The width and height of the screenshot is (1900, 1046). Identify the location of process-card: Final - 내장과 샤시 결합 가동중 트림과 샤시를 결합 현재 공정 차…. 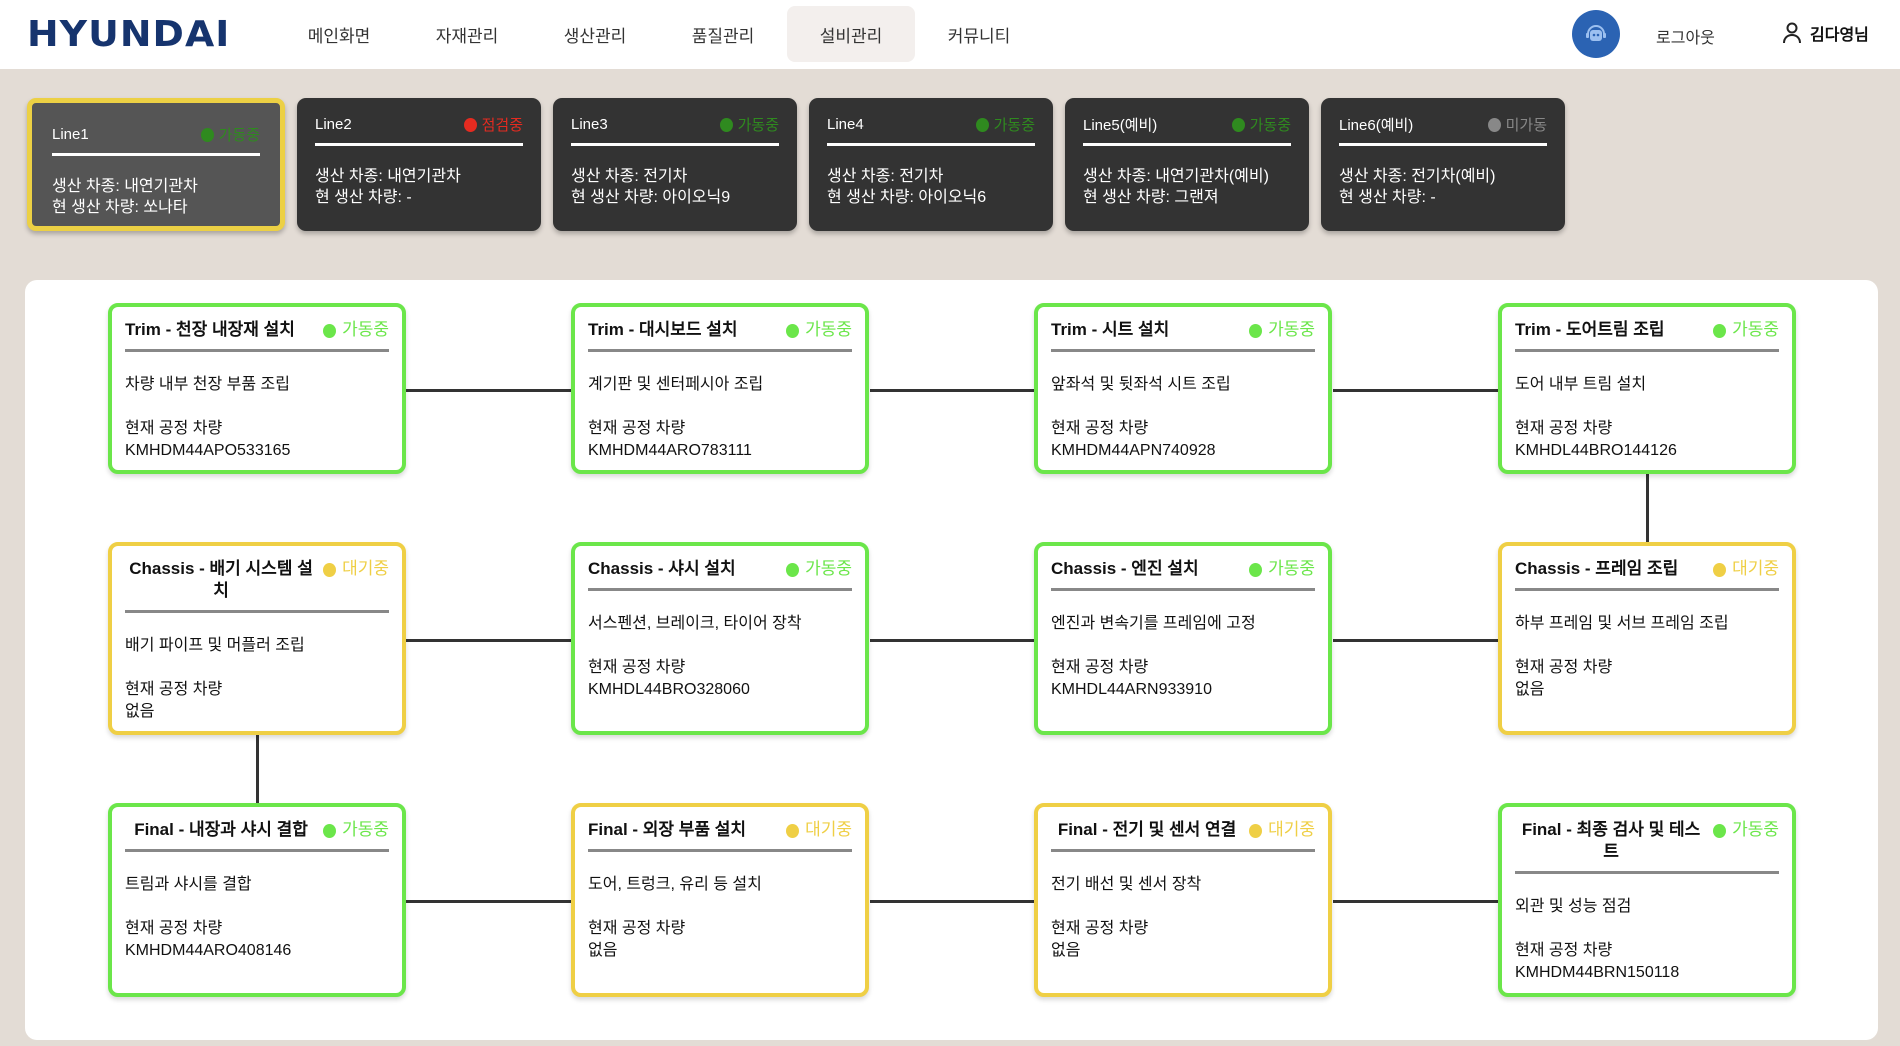
(257, 900).